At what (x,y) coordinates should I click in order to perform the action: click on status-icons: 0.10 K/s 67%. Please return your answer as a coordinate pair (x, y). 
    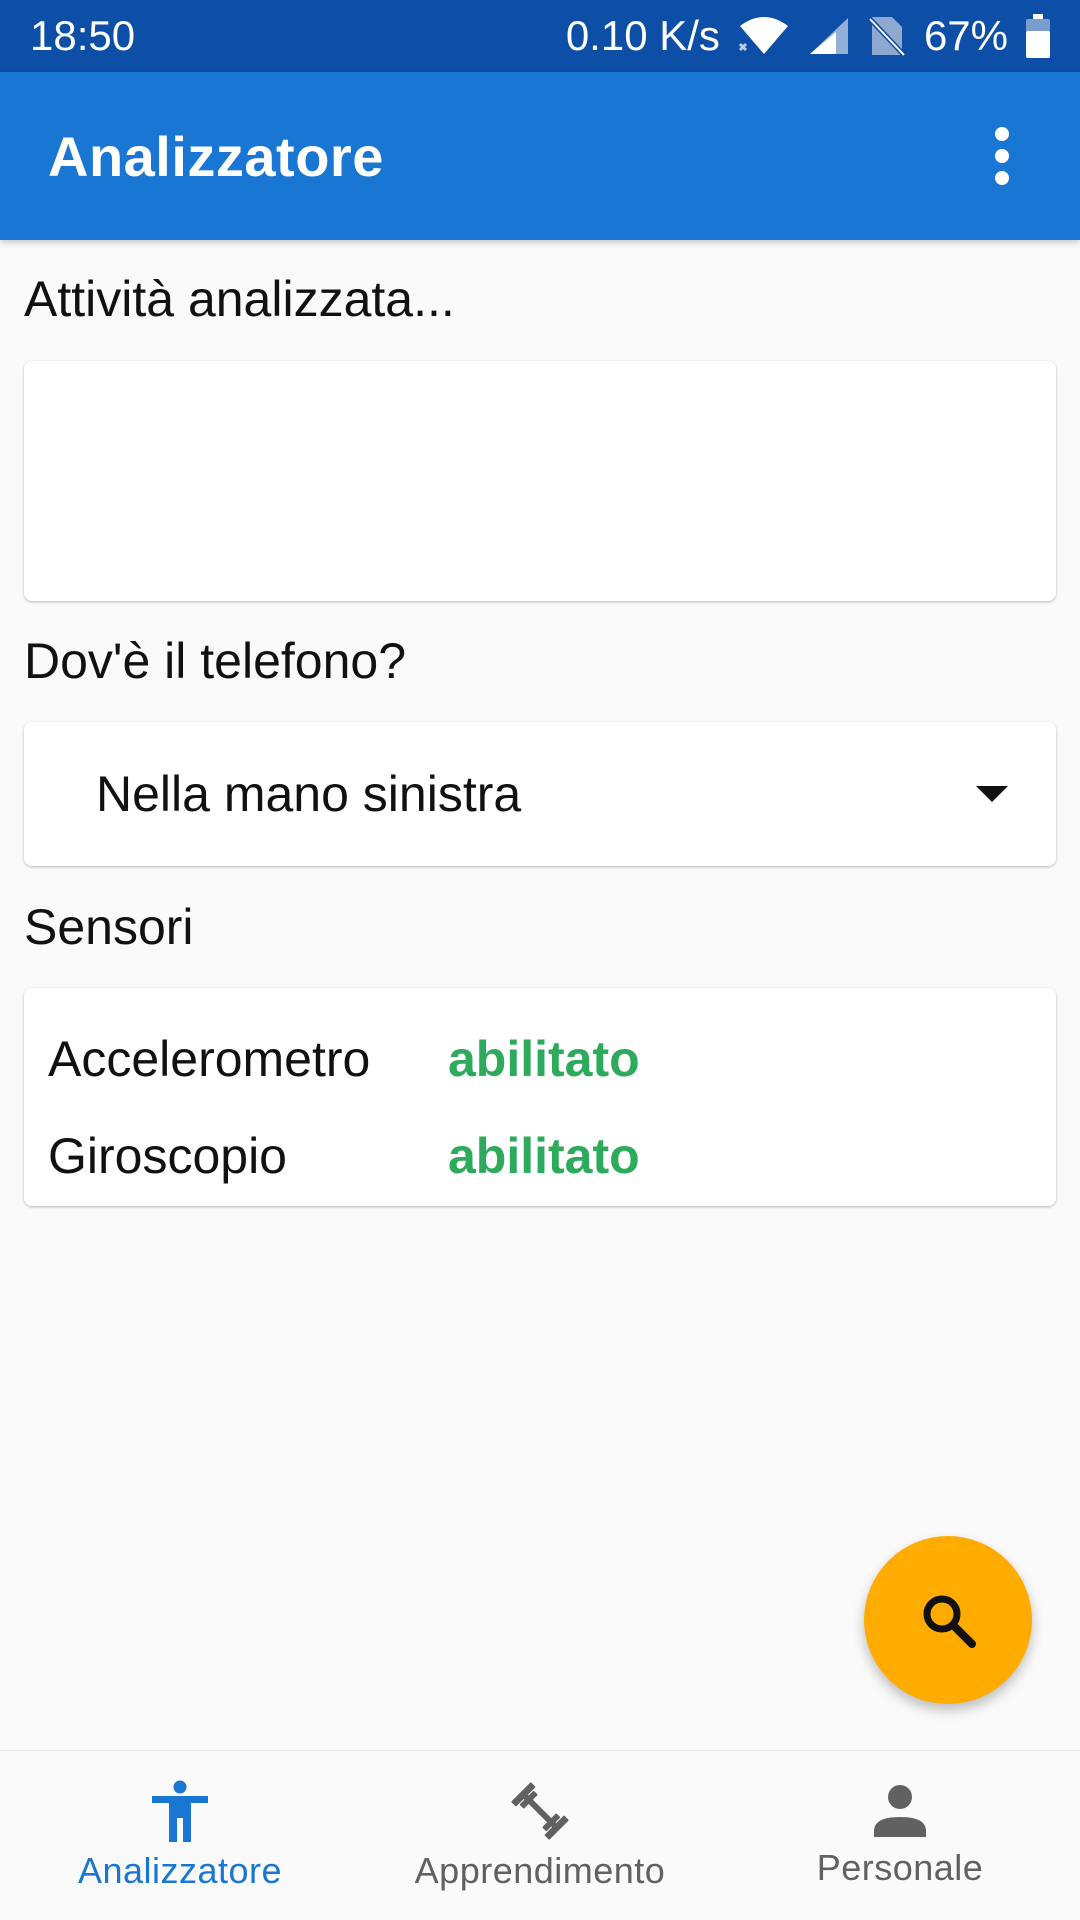
    Looking at the image, I should click on (808, 36).